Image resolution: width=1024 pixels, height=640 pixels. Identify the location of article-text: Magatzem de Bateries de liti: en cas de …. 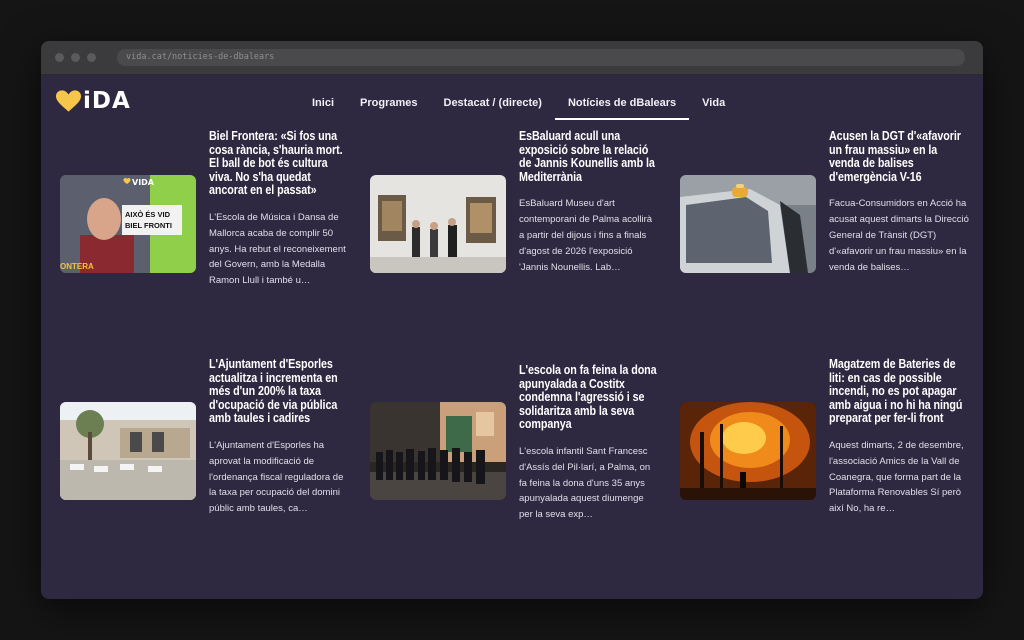
(899, 437).